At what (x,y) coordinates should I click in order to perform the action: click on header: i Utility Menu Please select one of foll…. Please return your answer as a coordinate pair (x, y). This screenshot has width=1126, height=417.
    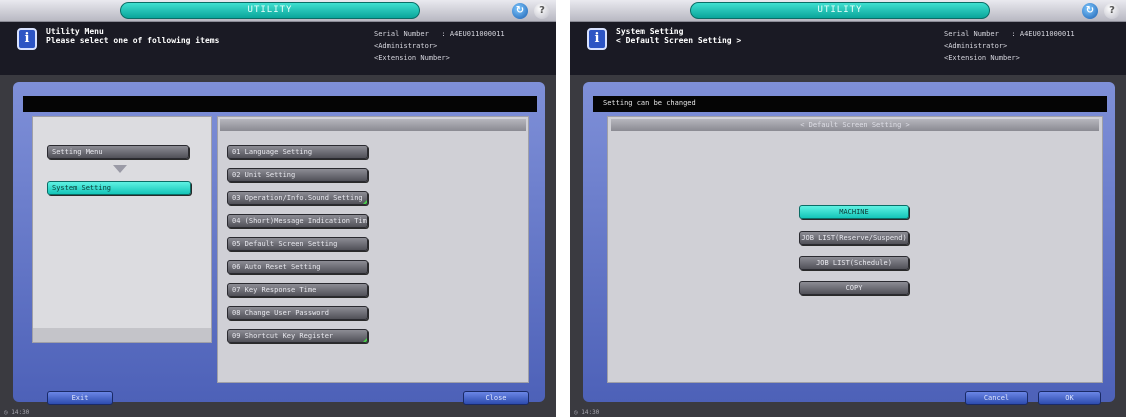
    Looking at the image, I should click on (278, 48).